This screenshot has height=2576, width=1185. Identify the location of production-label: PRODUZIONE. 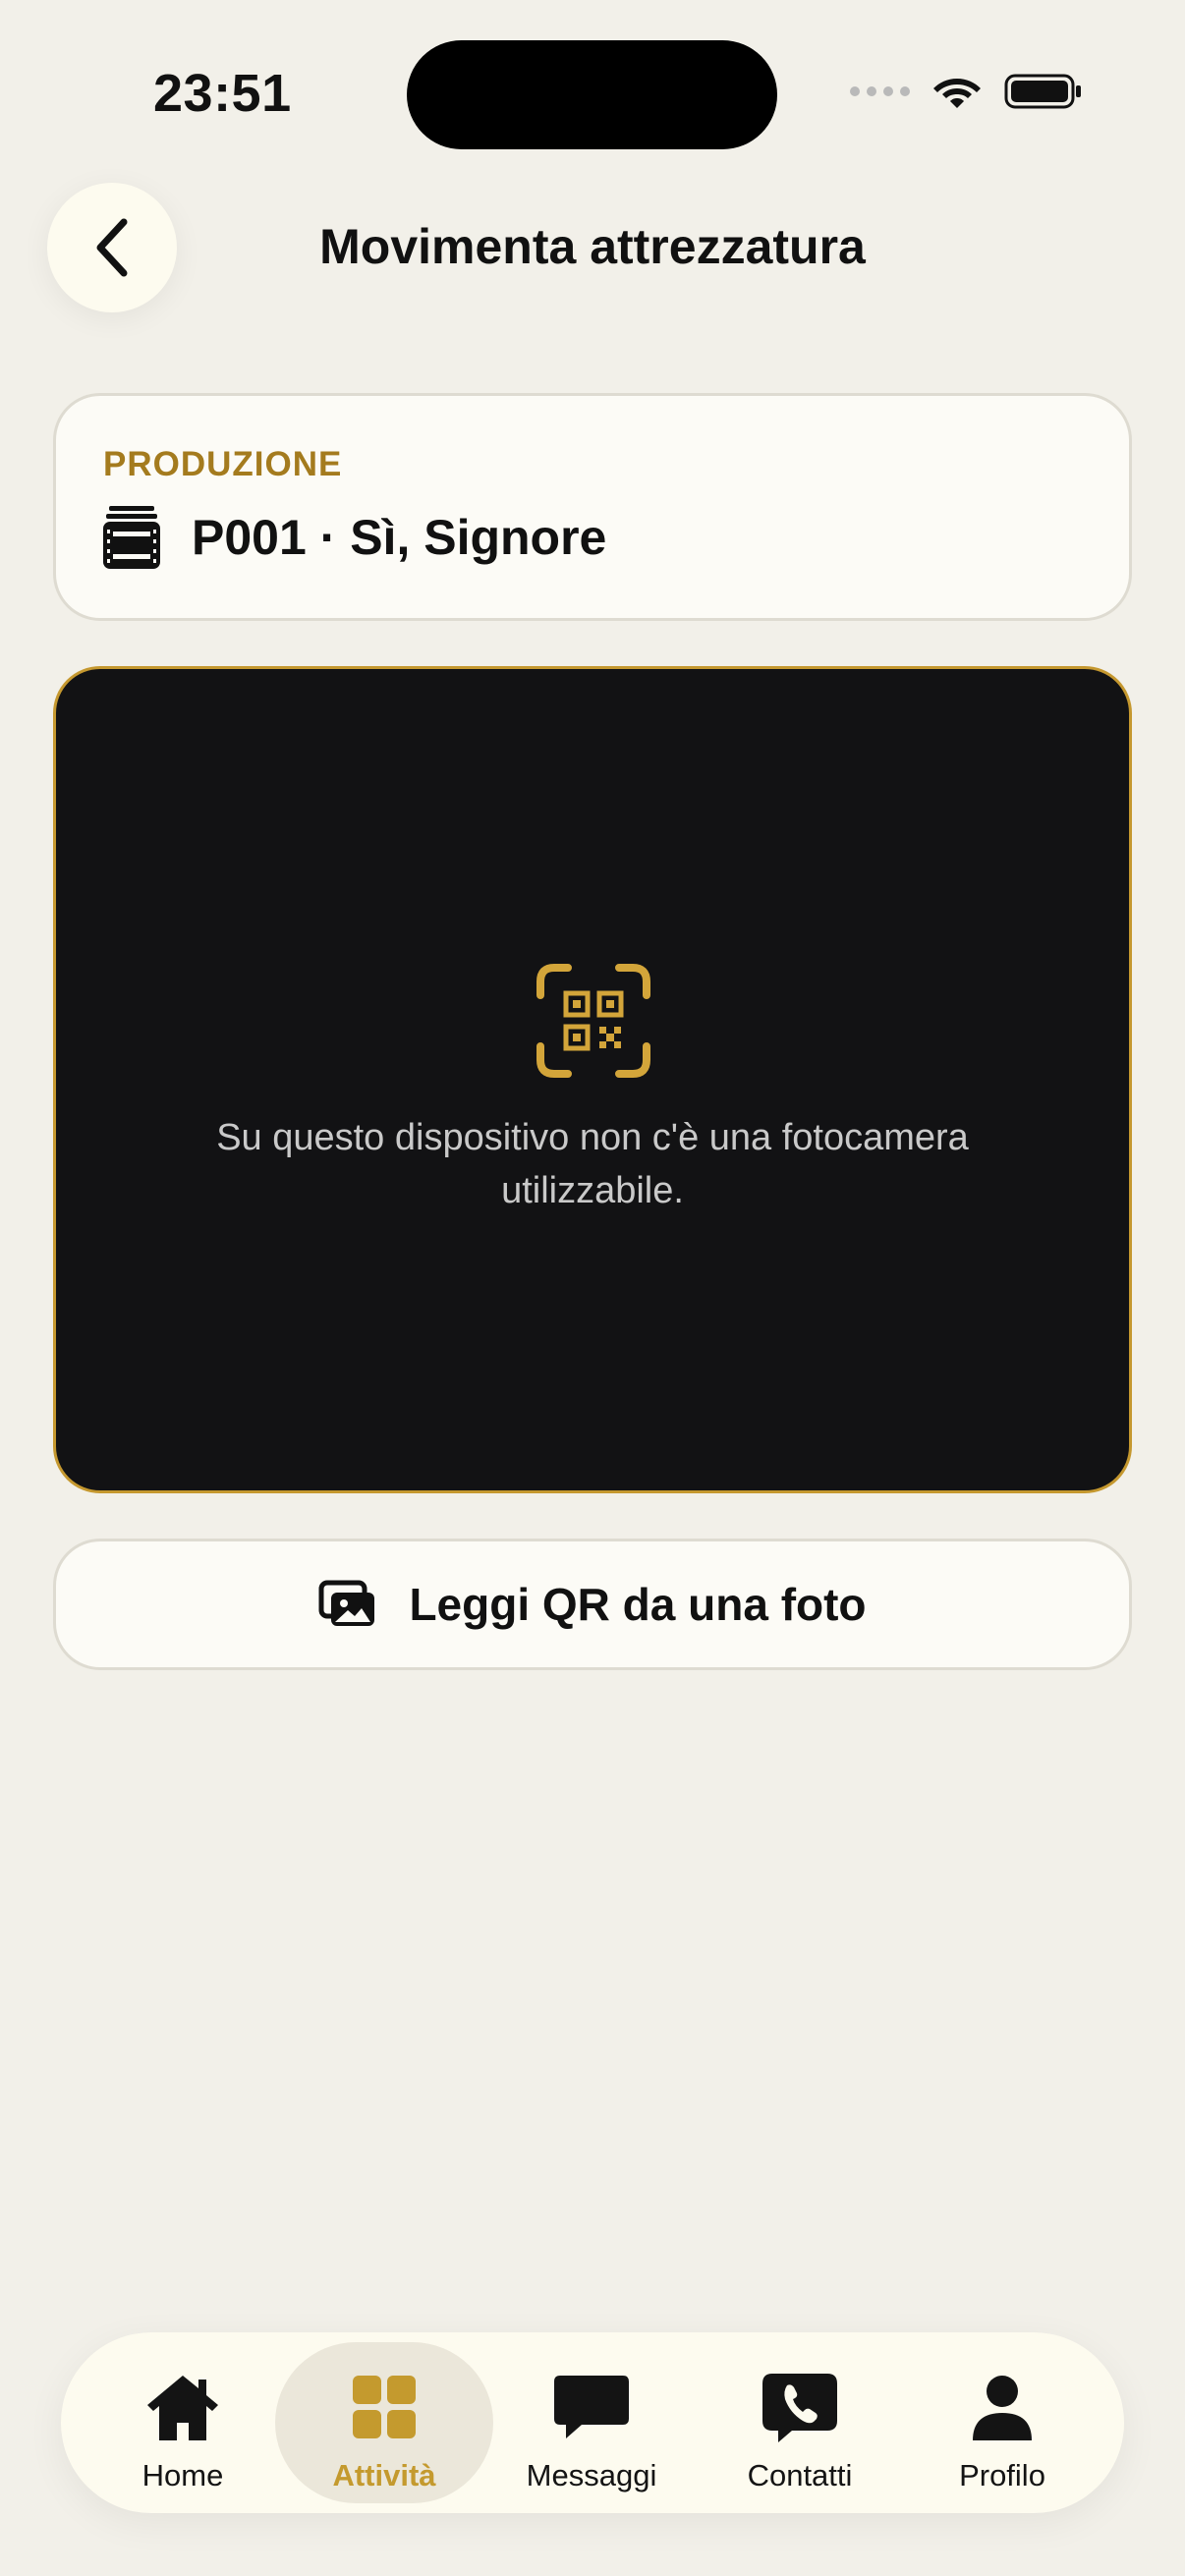
(223, 464).